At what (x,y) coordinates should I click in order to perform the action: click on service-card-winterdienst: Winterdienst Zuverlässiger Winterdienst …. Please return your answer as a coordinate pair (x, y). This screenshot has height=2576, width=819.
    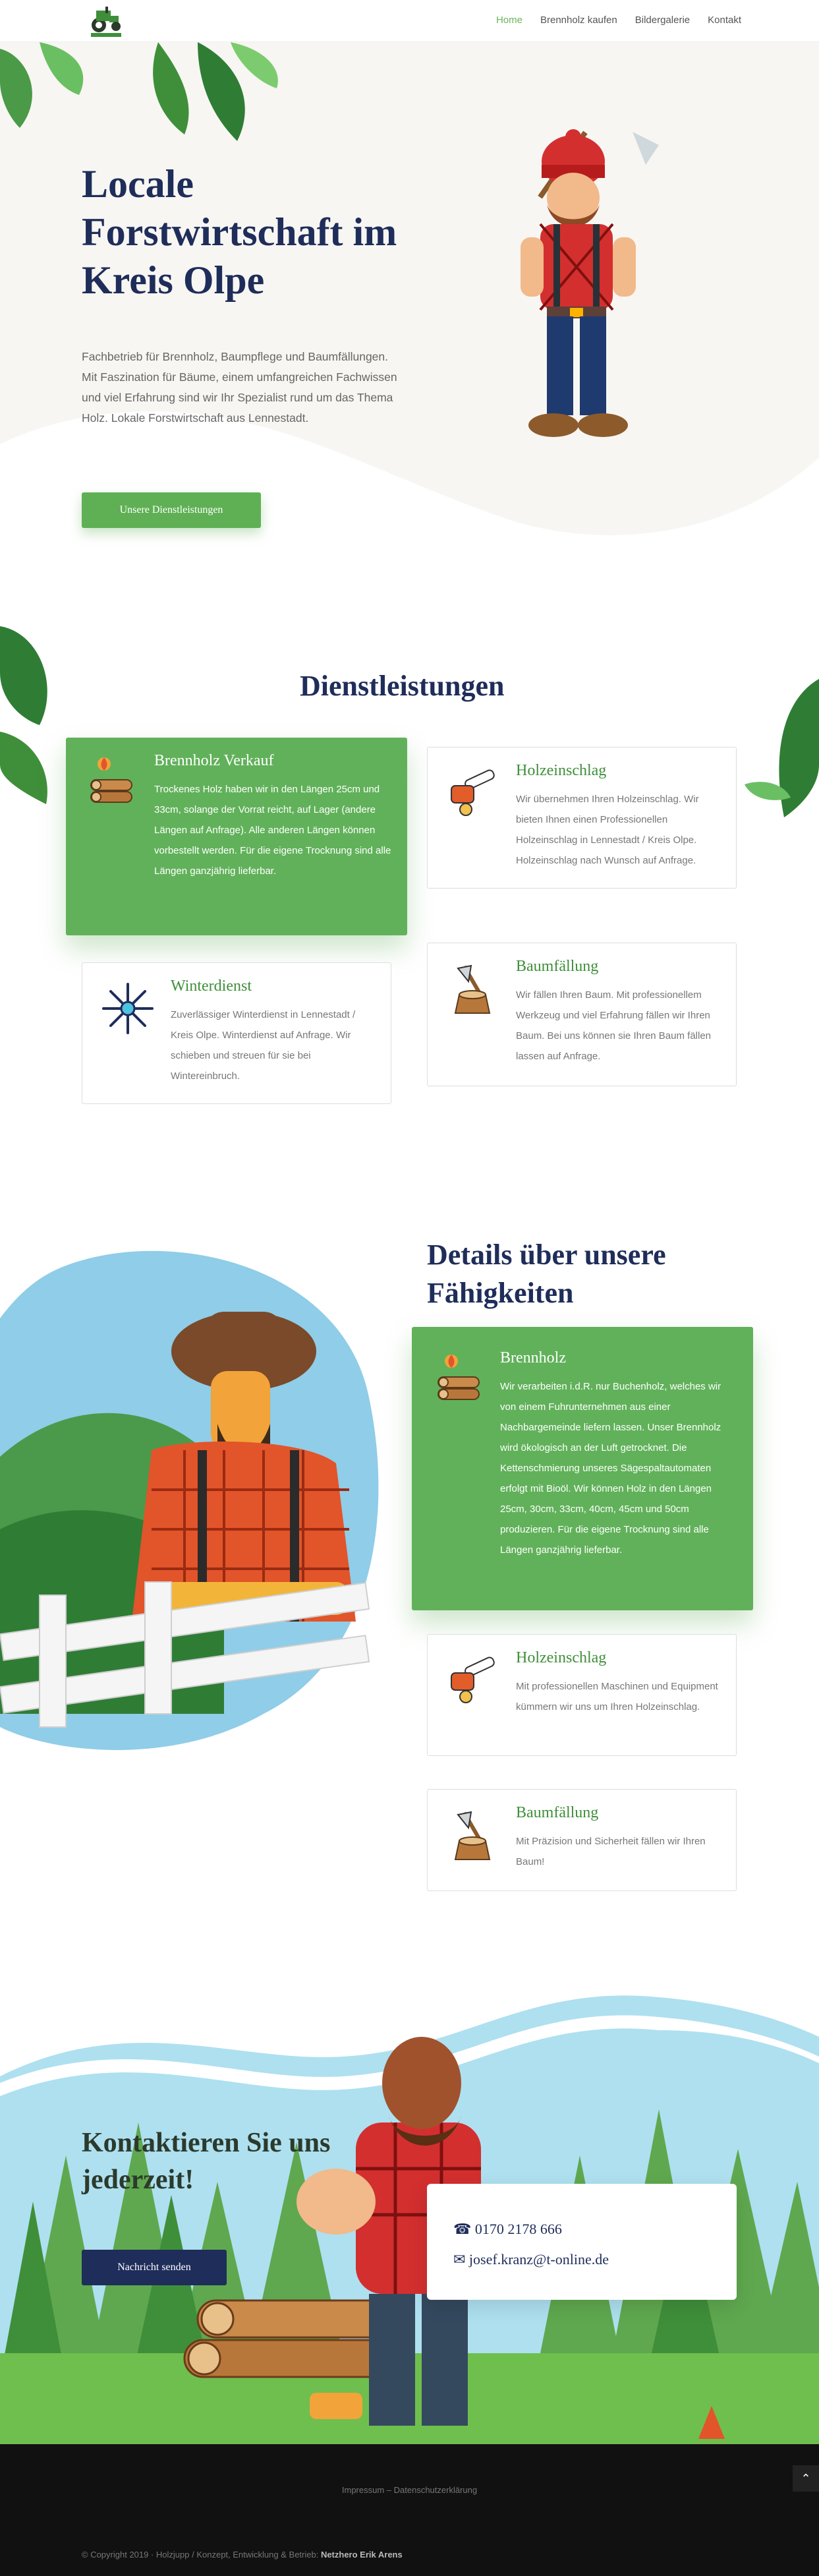
    Looking at the image, I should click on (236, 1033).